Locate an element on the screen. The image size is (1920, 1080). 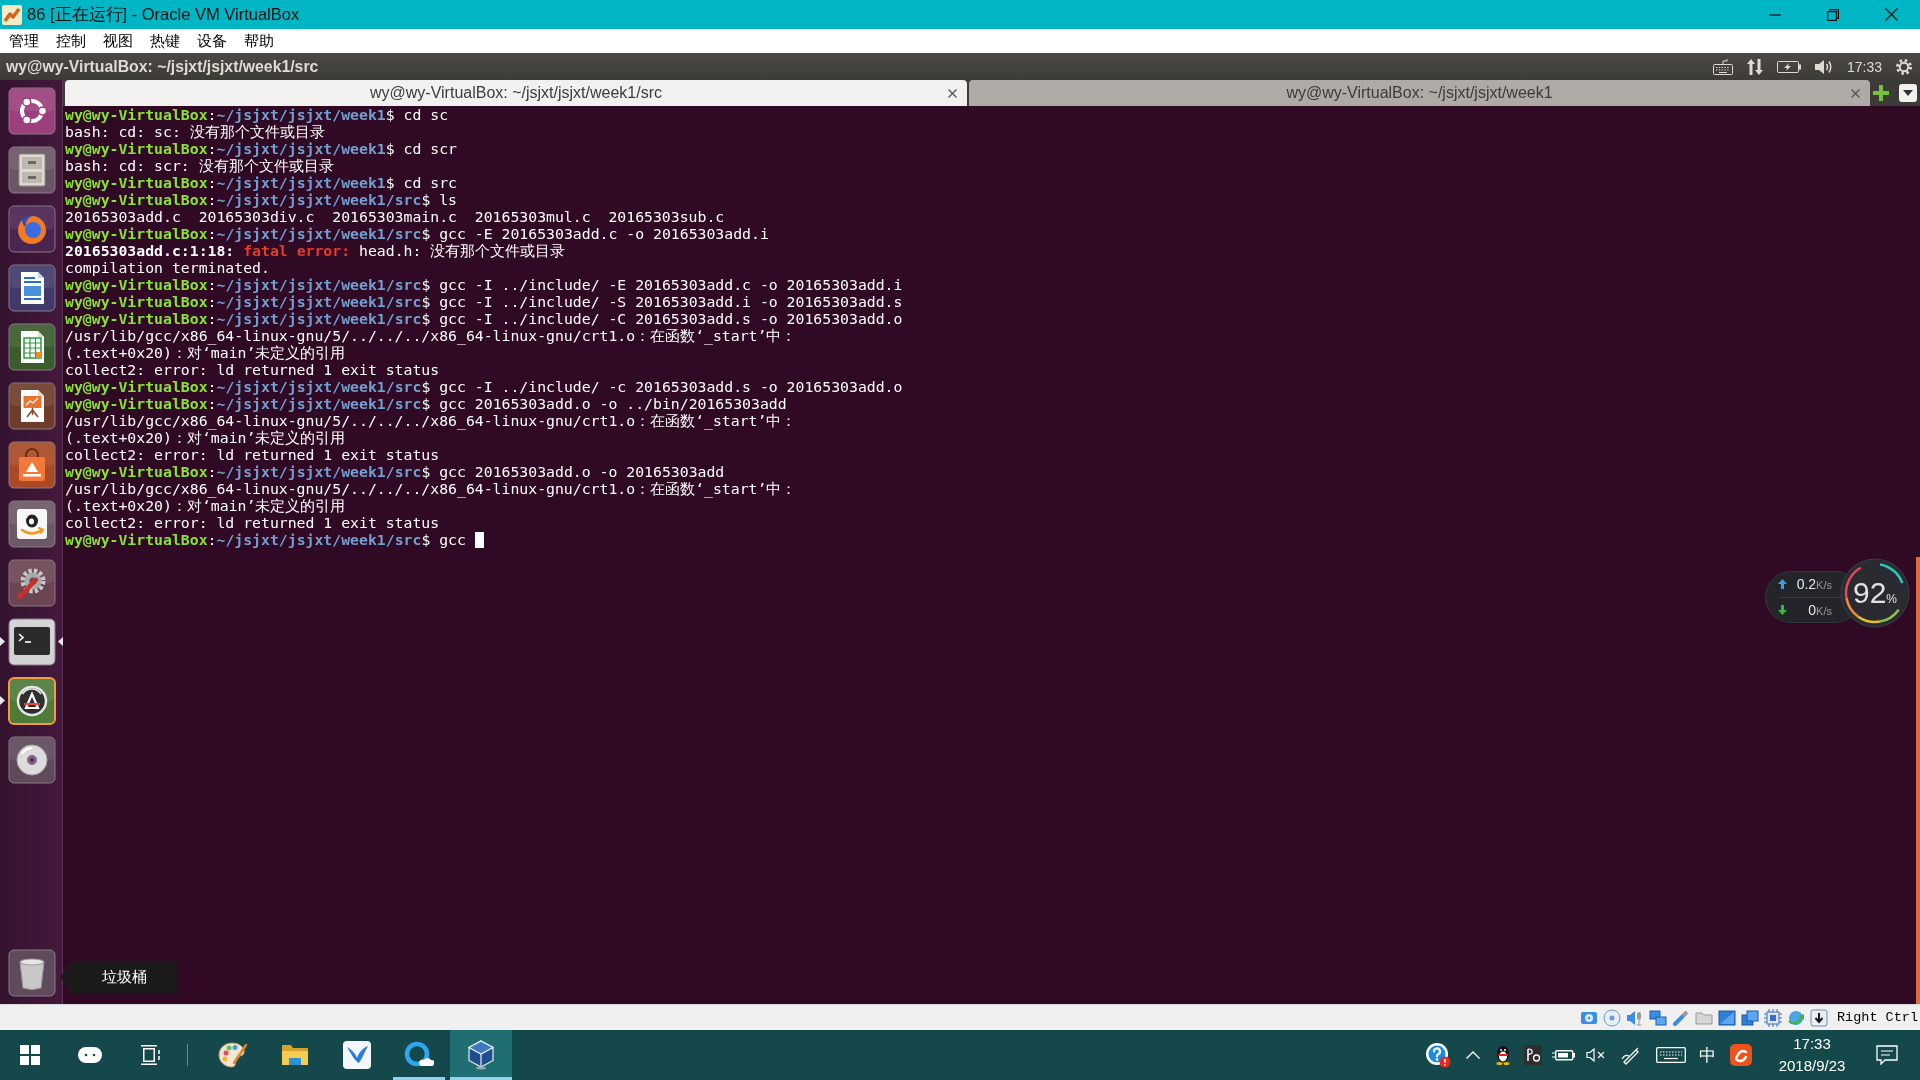
battery-charging-icon is located at coordinates (1564, 1055).